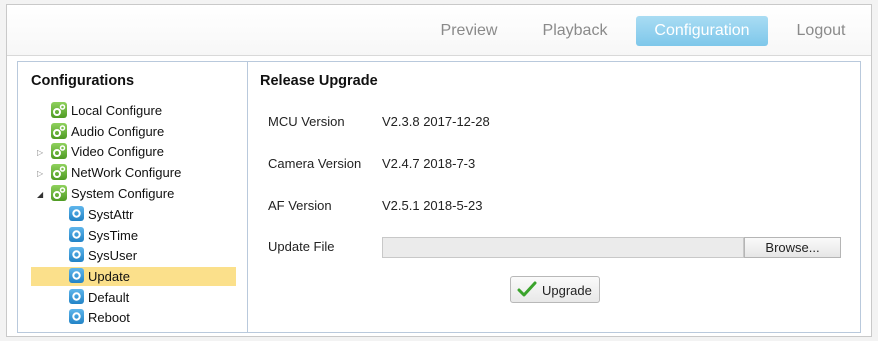  I want to click on tree-item-update: Update, so click(133, 276).